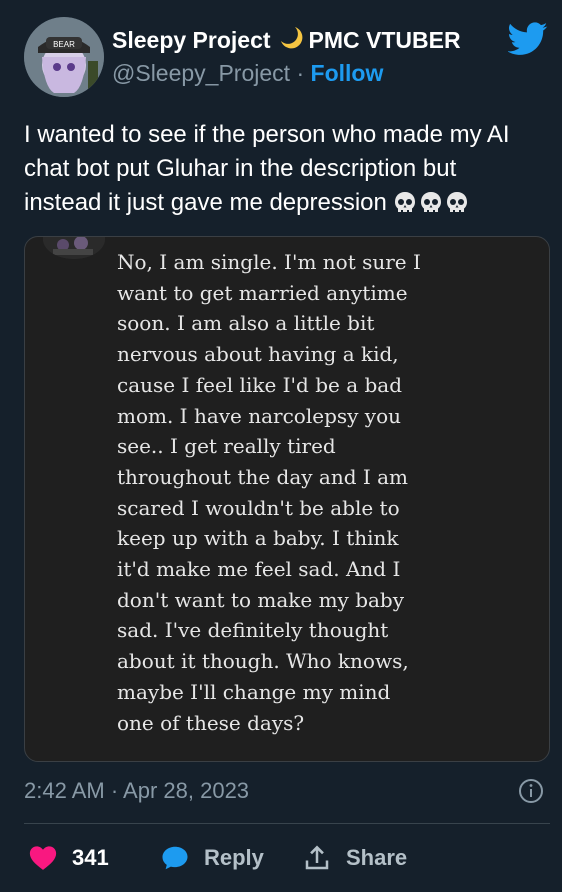  What do you see at coordinates (531, 791) in the screenshot?
I see `info-icon` at bounding box center [531, 791].